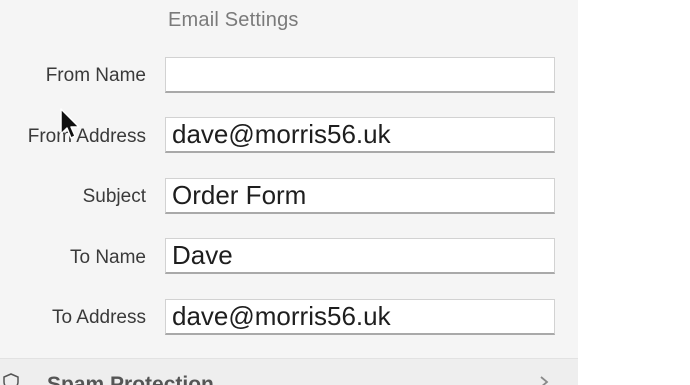 The width and height of the screenshot is (690, 385). Describe the element at coordinates (130, 379) in the screenshot. I see `spam-protection-label: Spam Protection` at that location.